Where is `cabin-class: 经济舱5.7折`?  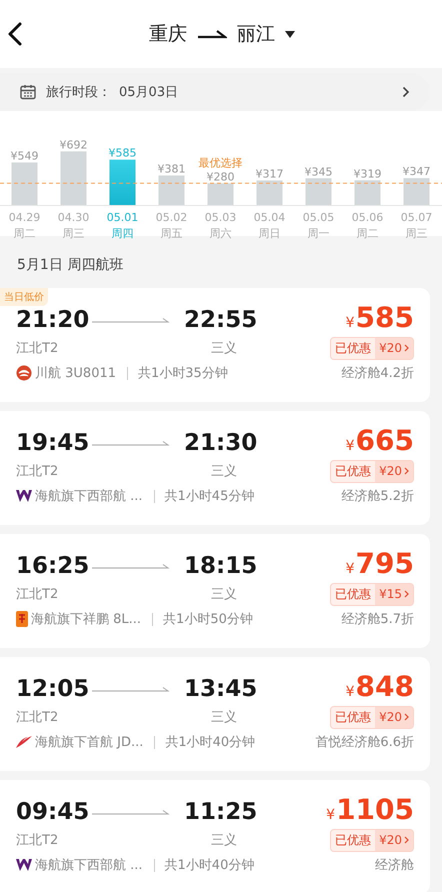
cabin-class: 经济舱5.7折 is located at coordinates (377, 619).